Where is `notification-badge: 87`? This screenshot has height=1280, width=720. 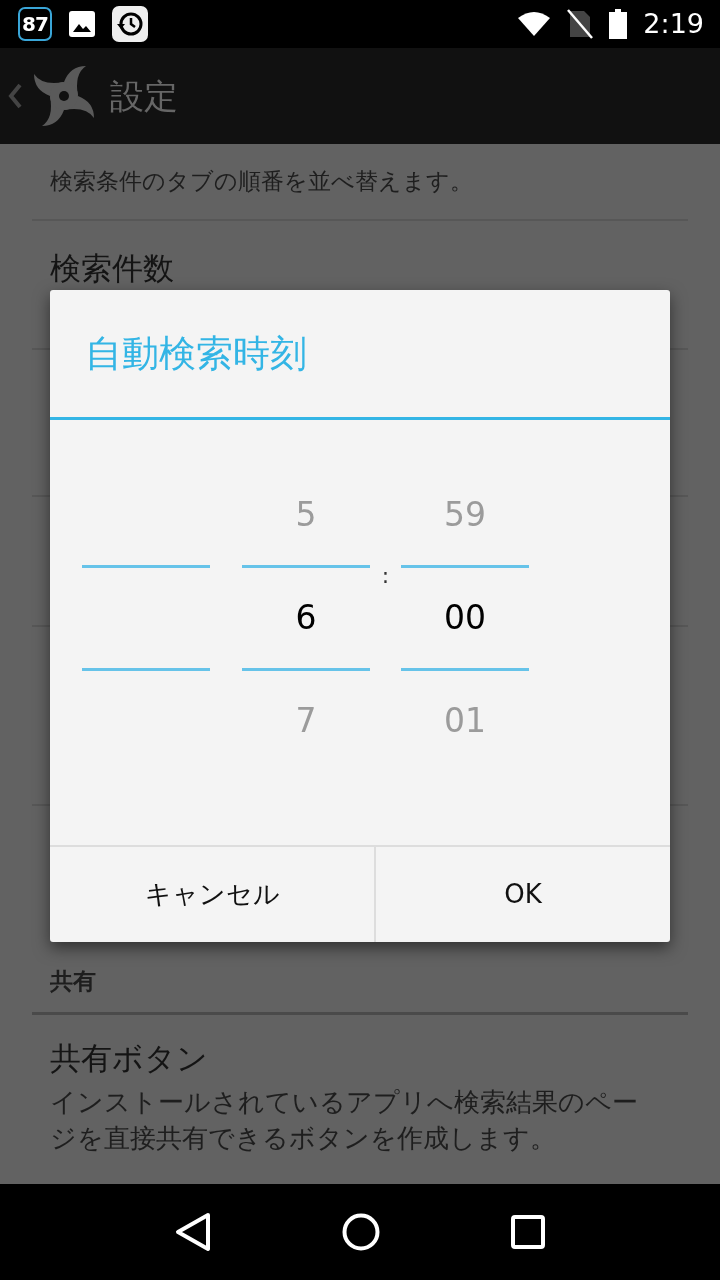
notification-badge: 87 is located at coordinates (35, 24).